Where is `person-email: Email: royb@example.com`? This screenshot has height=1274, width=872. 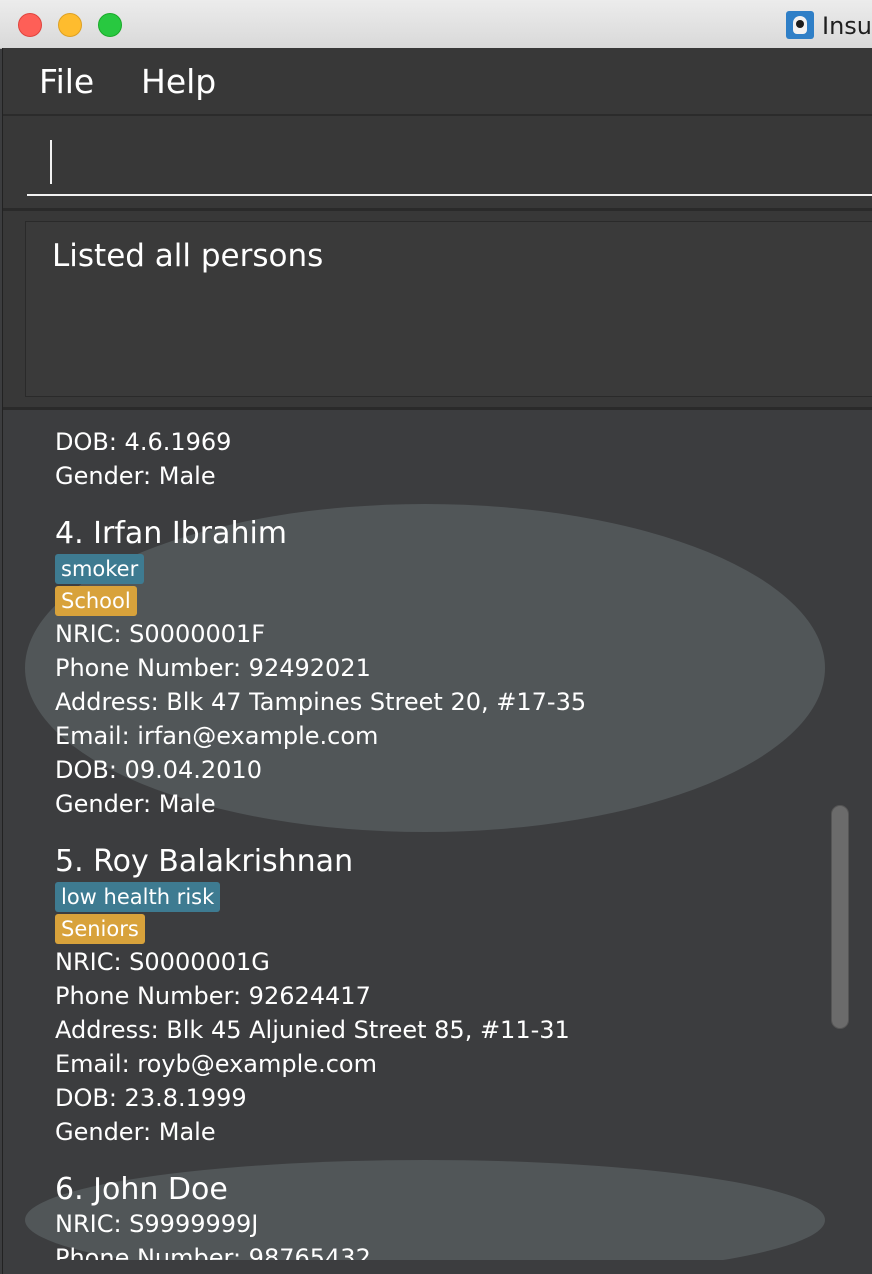 person-email: Email: royb@example.com is located at coordinates (216, 1064).